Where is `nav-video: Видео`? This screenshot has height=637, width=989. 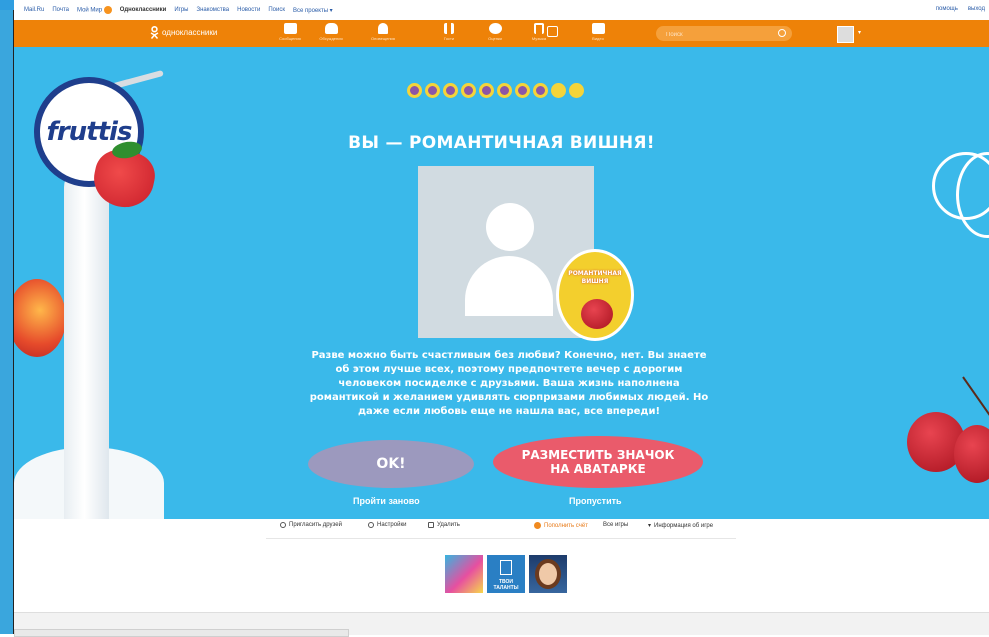 nav-video: Видео is located at coordinates (598, 34).